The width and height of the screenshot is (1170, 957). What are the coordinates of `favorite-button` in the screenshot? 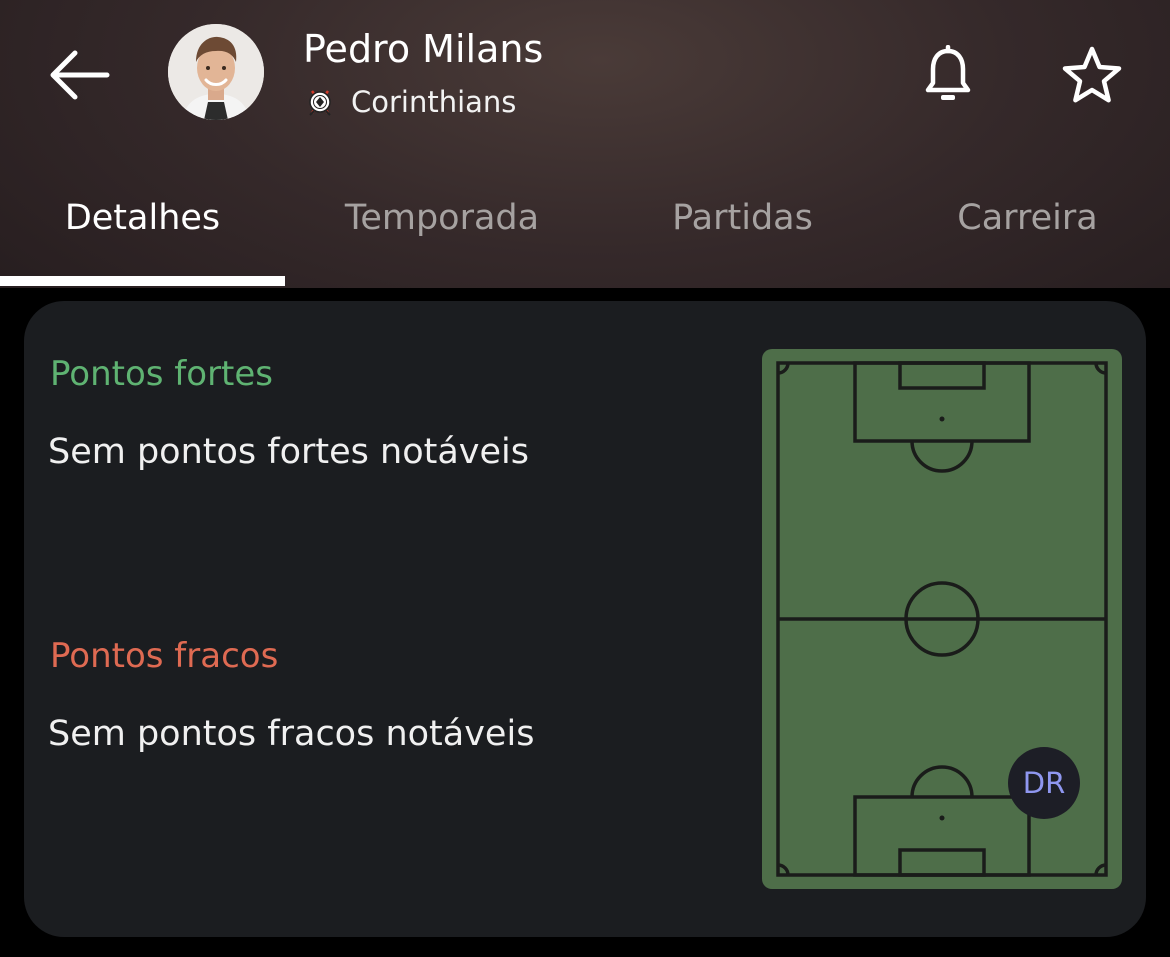 It's located at (1092, 75).